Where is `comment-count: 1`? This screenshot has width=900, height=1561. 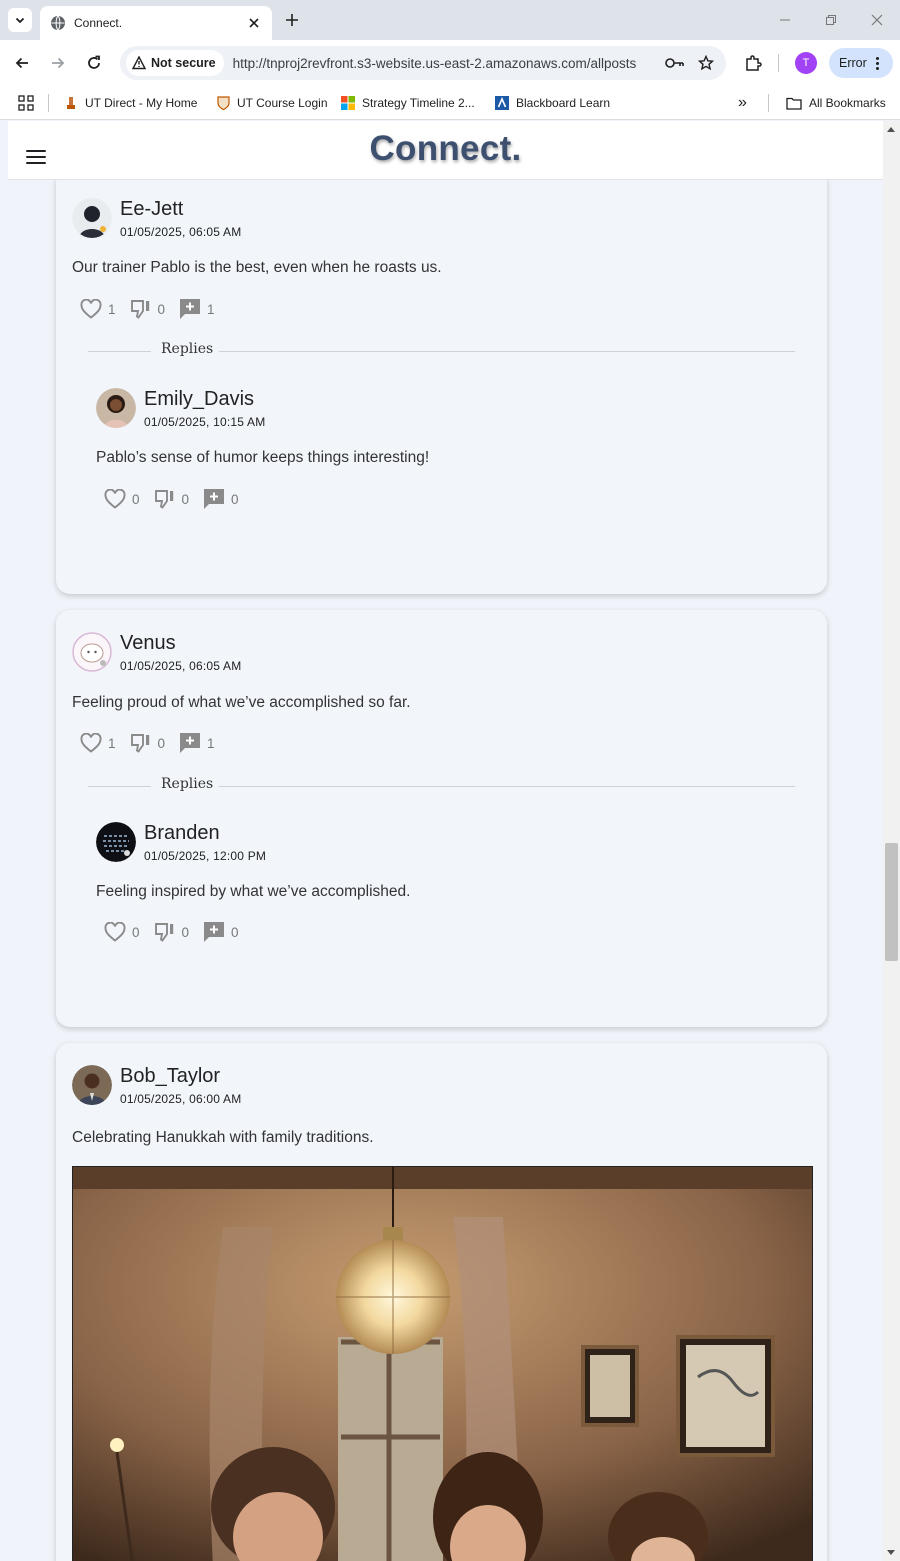
comment-count: 1 is located at coordinates (211, 309).